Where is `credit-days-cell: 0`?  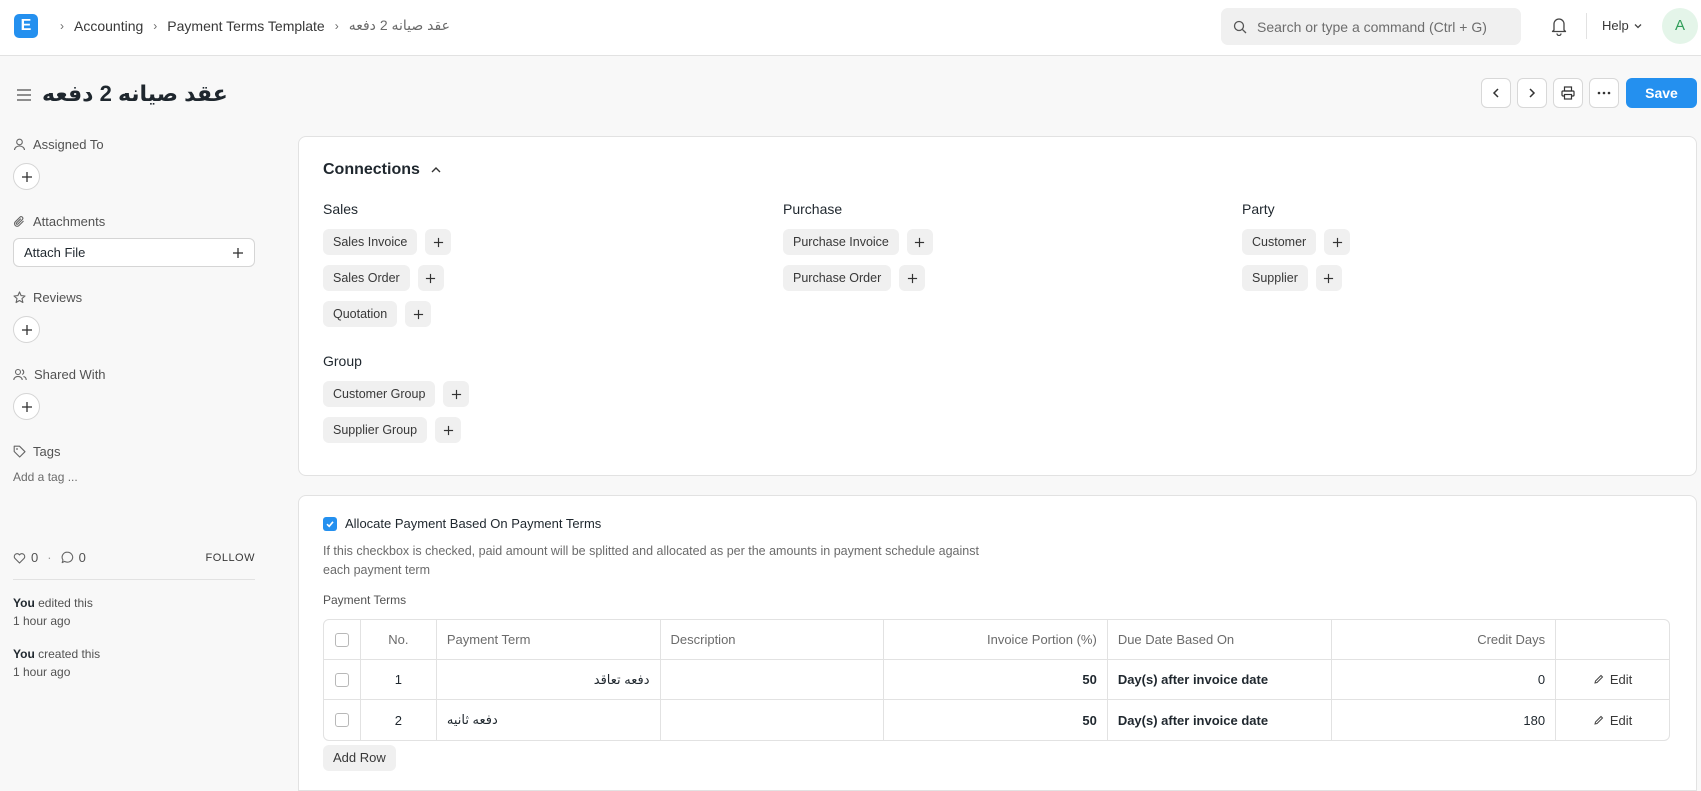
credit-days-cell: 0 is located at coordinates (1444, 679).